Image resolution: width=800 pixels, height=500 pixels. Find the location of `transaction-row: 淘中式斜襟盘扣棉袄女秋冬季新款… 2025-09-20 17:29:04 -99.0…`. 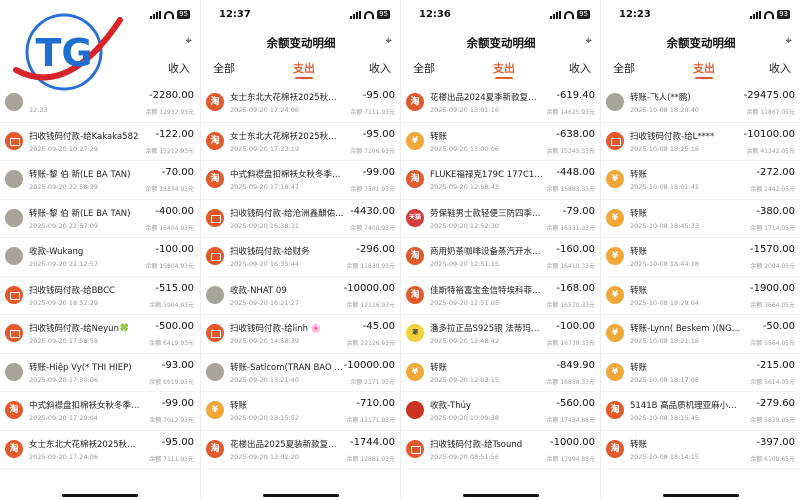

transaction-row: 淘中式斜襟盘扣棉袄女秋冬季新款… 2025-09-20 17:29:04 -99.0… is located at coordinates (100, 411).